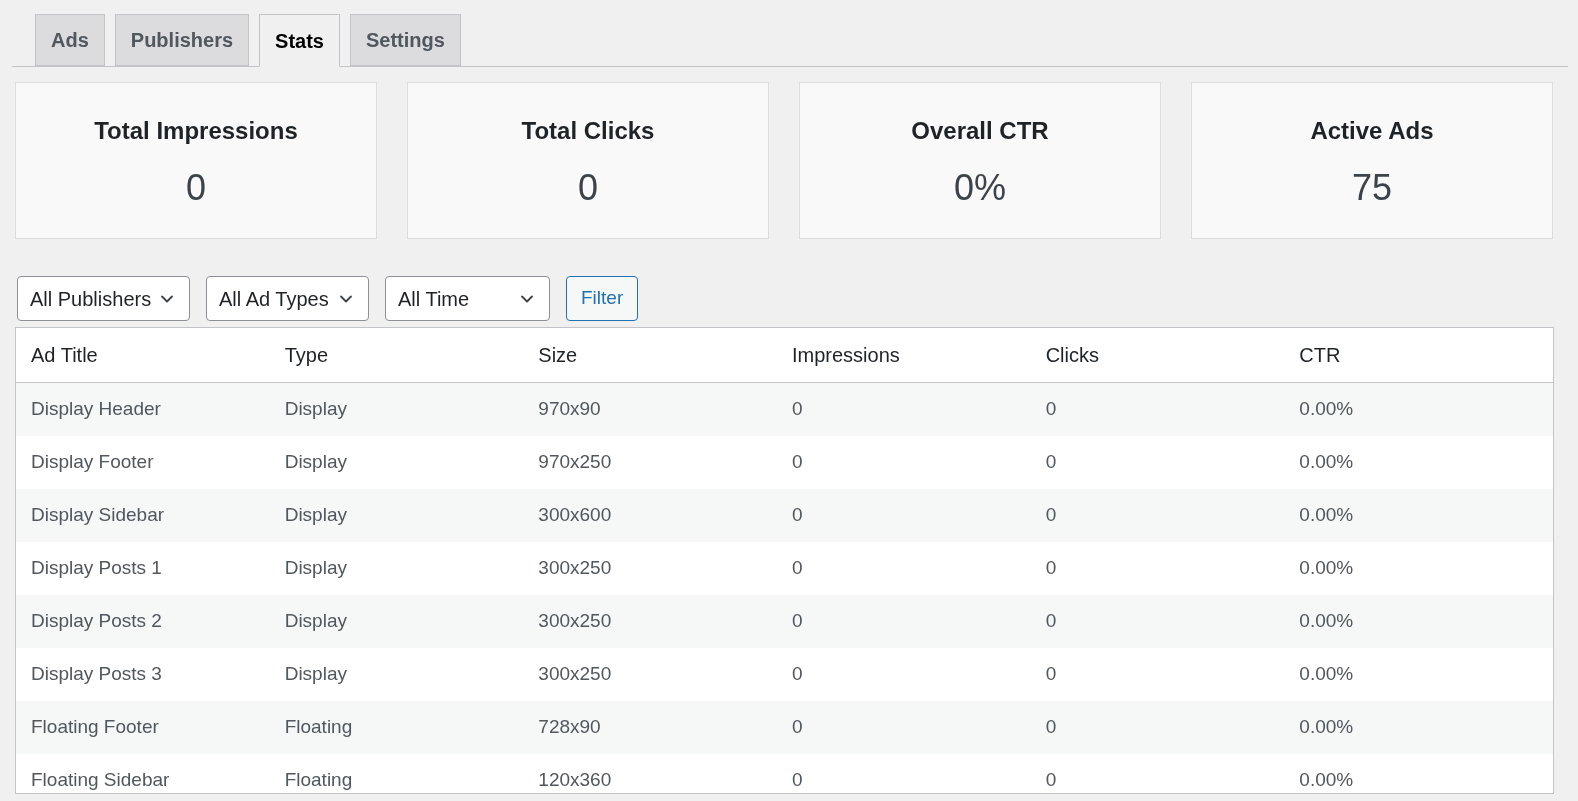  Describe the element at coordinates (299, 40) in the screenshot. I see `tab: Stats` at that location.